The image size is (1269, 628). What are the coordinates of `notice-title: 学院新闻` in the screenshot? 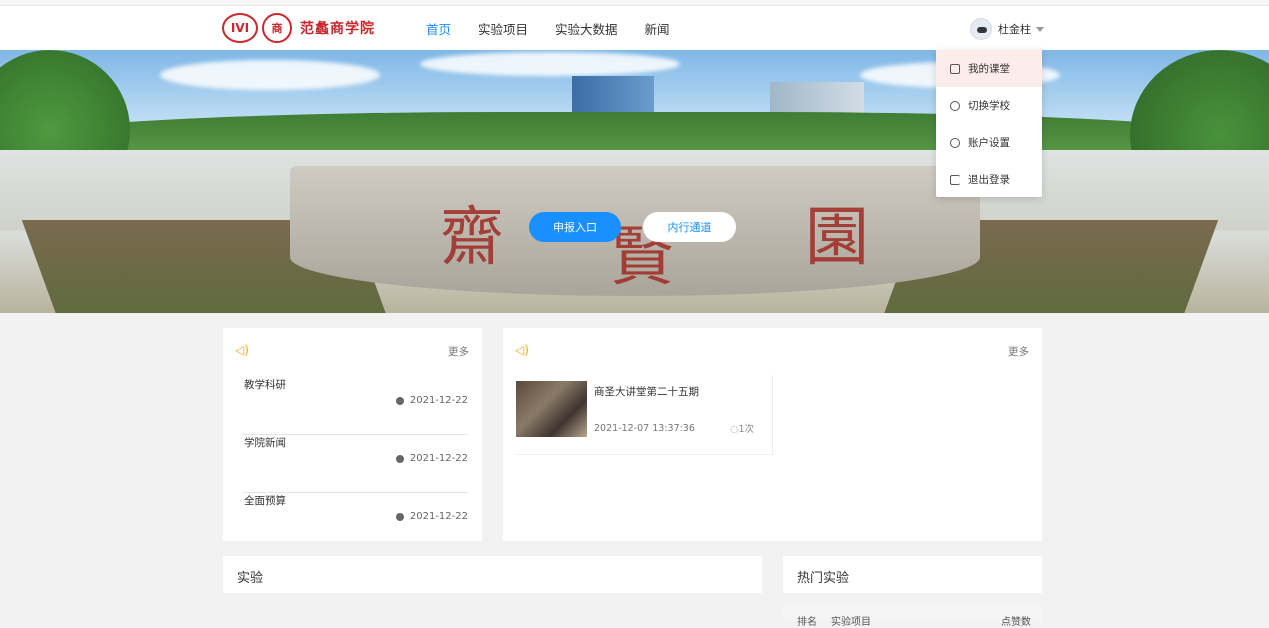 It's located at (265, 443).